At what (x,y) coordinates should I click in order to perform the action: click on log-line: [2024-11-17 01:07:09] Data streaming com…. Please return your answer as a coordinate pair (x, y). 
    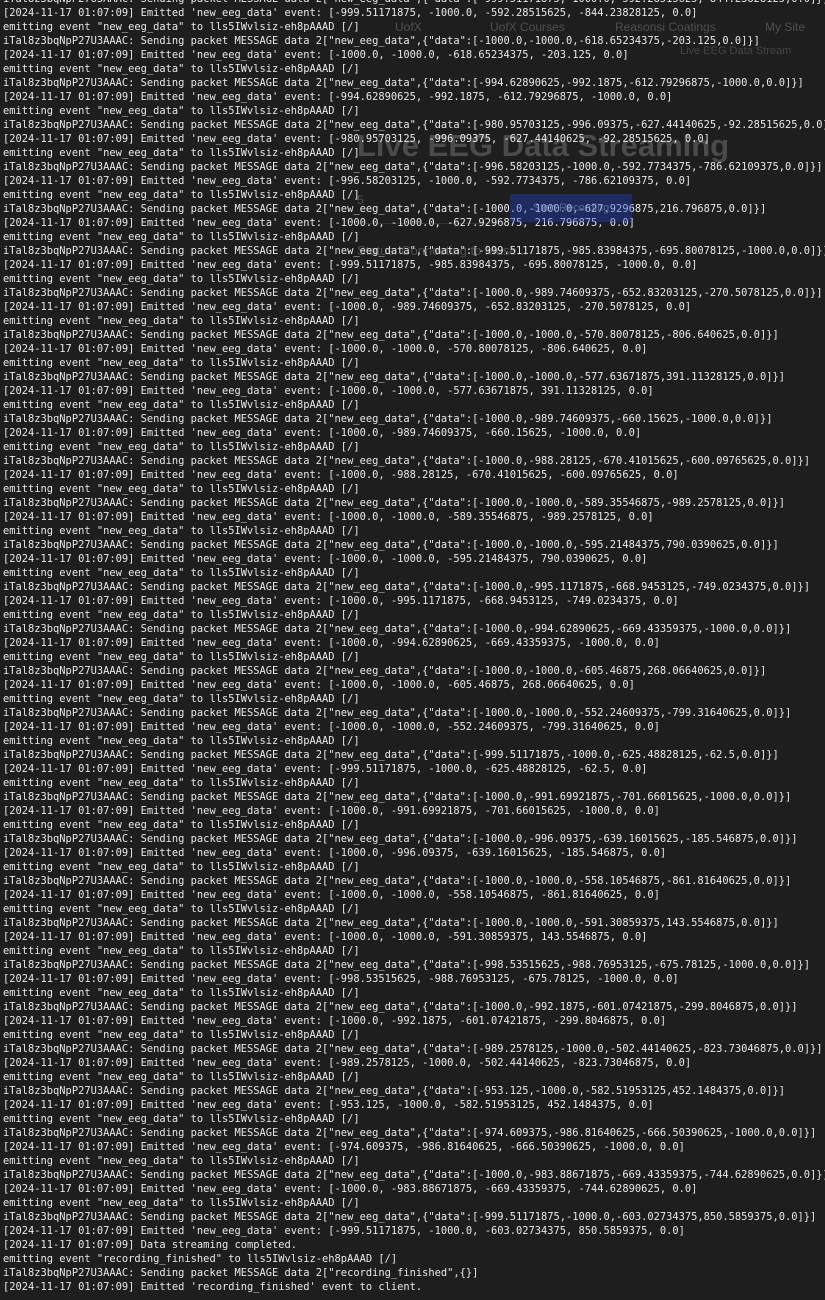
    Looking at the image, I should click on (150, 1245).